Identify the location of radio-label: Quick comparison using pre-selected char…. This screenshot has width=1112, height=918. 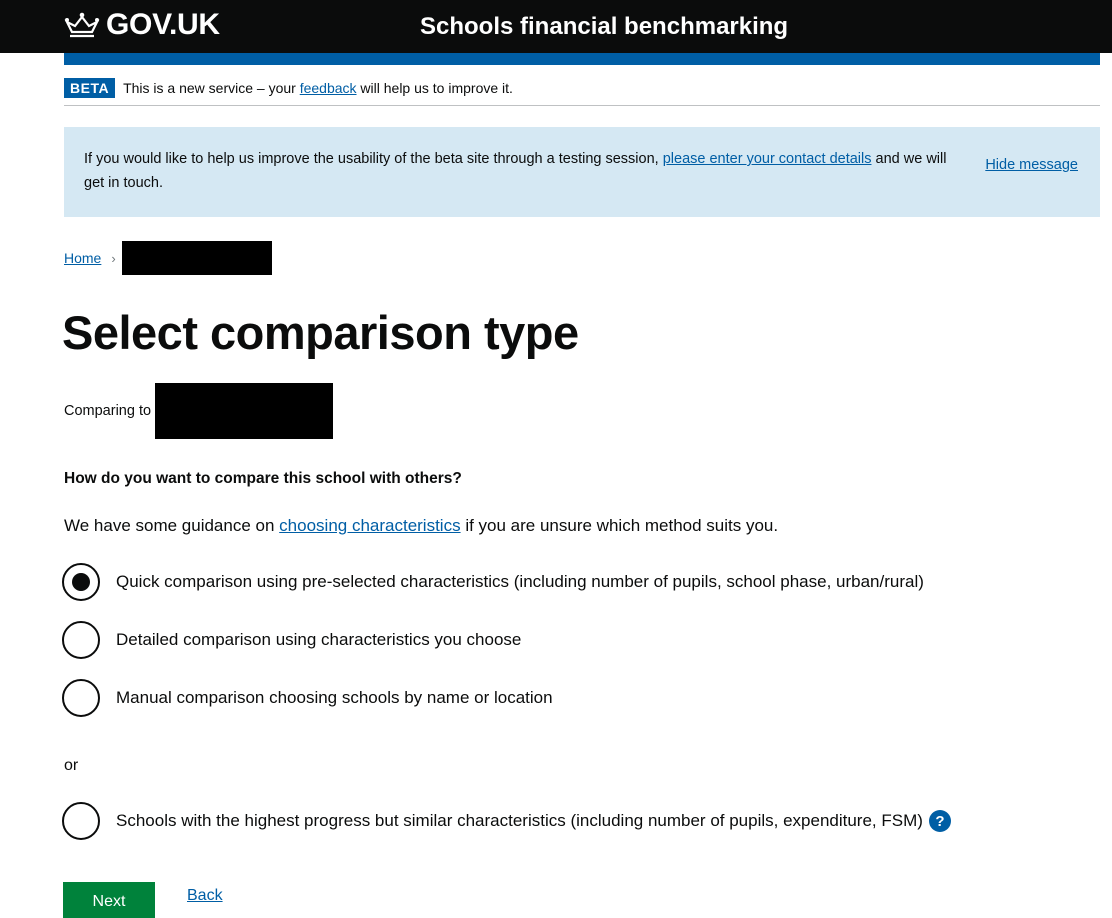
(520, 582).